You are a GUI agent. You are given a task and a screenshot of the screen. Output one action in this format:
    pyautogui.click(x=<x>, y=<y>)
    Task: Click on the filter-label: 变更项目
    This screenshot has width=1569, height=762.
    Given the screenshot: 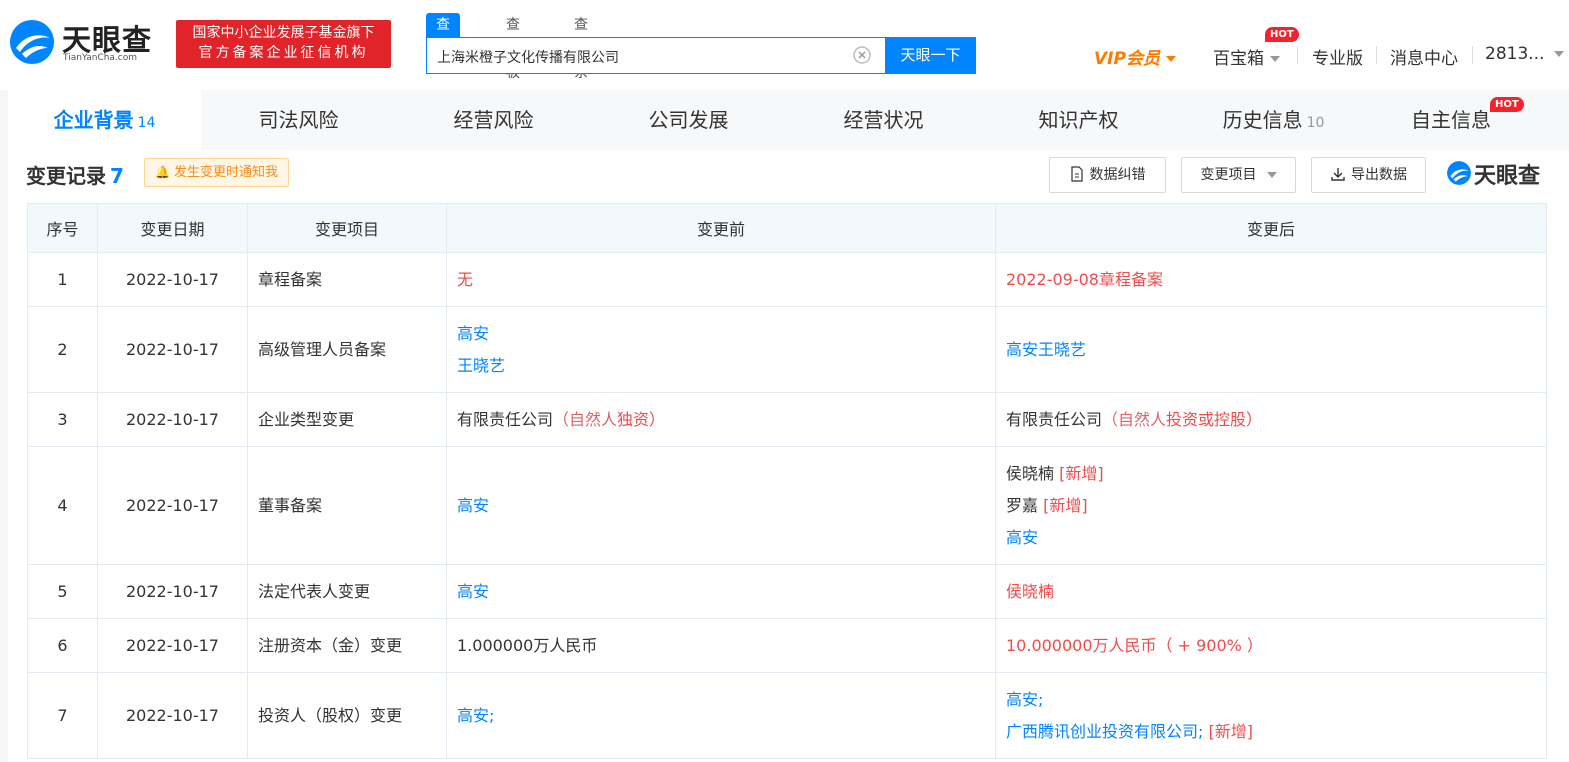 What is the action you would take?
    pyautogui.click(x=1228, y=175)
    